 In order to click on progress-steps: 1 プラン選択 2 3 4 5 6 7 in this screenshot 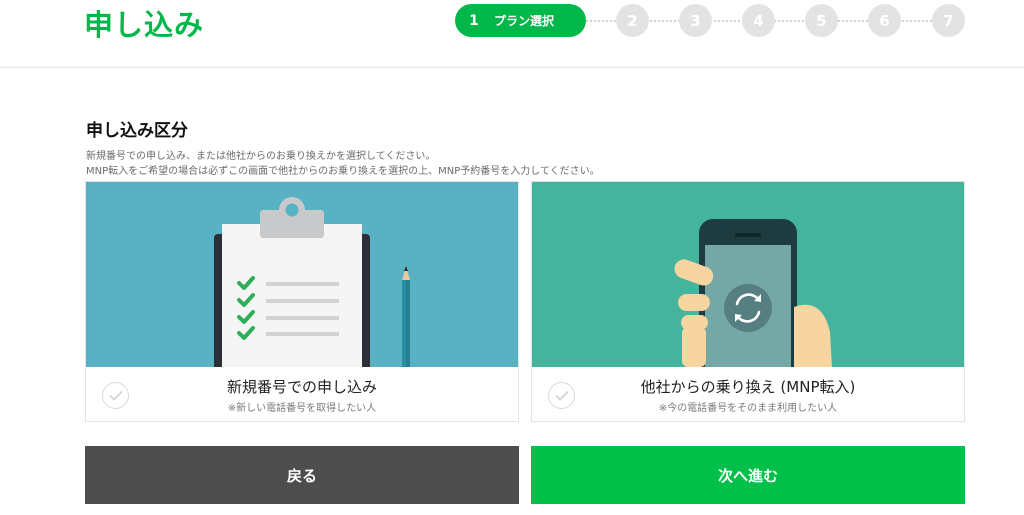, I will do `click(711, 20)`.